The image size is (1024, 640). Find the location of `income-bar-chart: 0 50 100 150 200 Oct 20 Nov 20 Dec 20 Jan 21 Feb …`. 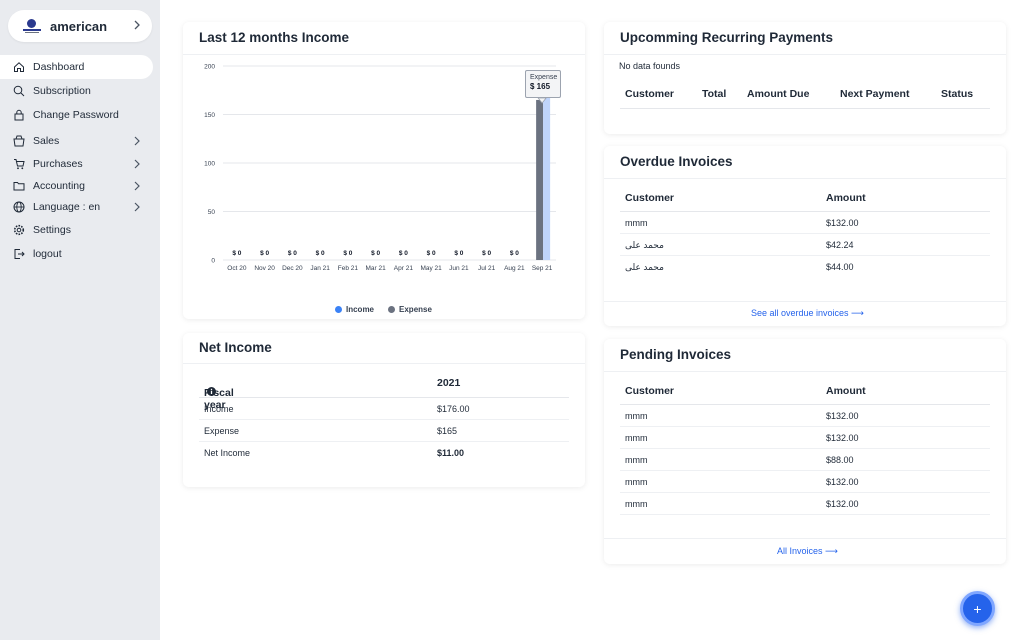

income-bar-chart: 0 50 100 150 200 Oct 20 Nov 20 Dec 20 Jan 21 Feb … is located at coordinates (380, 168).